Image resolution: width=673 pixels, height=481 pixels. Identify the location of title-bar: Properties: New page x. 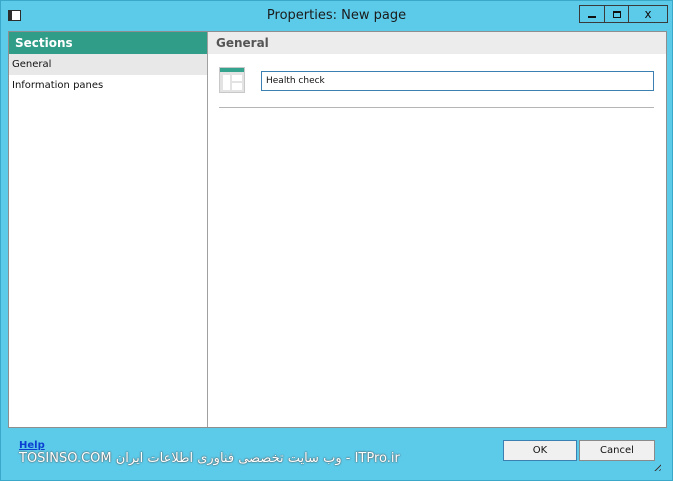
(336, 16).